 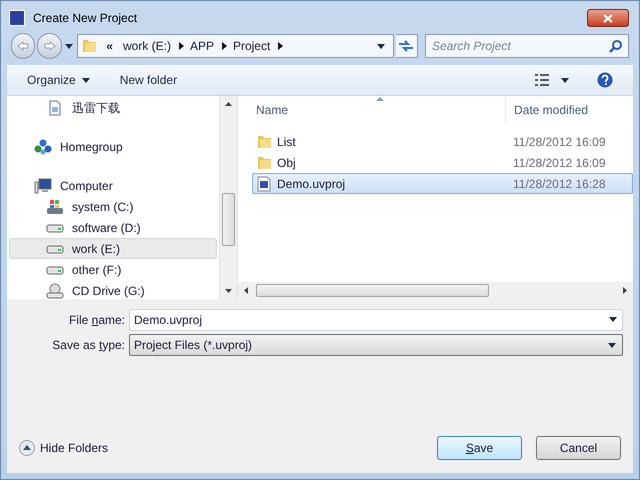 I want to click on collapse-icon, so click(x=27, y=448).